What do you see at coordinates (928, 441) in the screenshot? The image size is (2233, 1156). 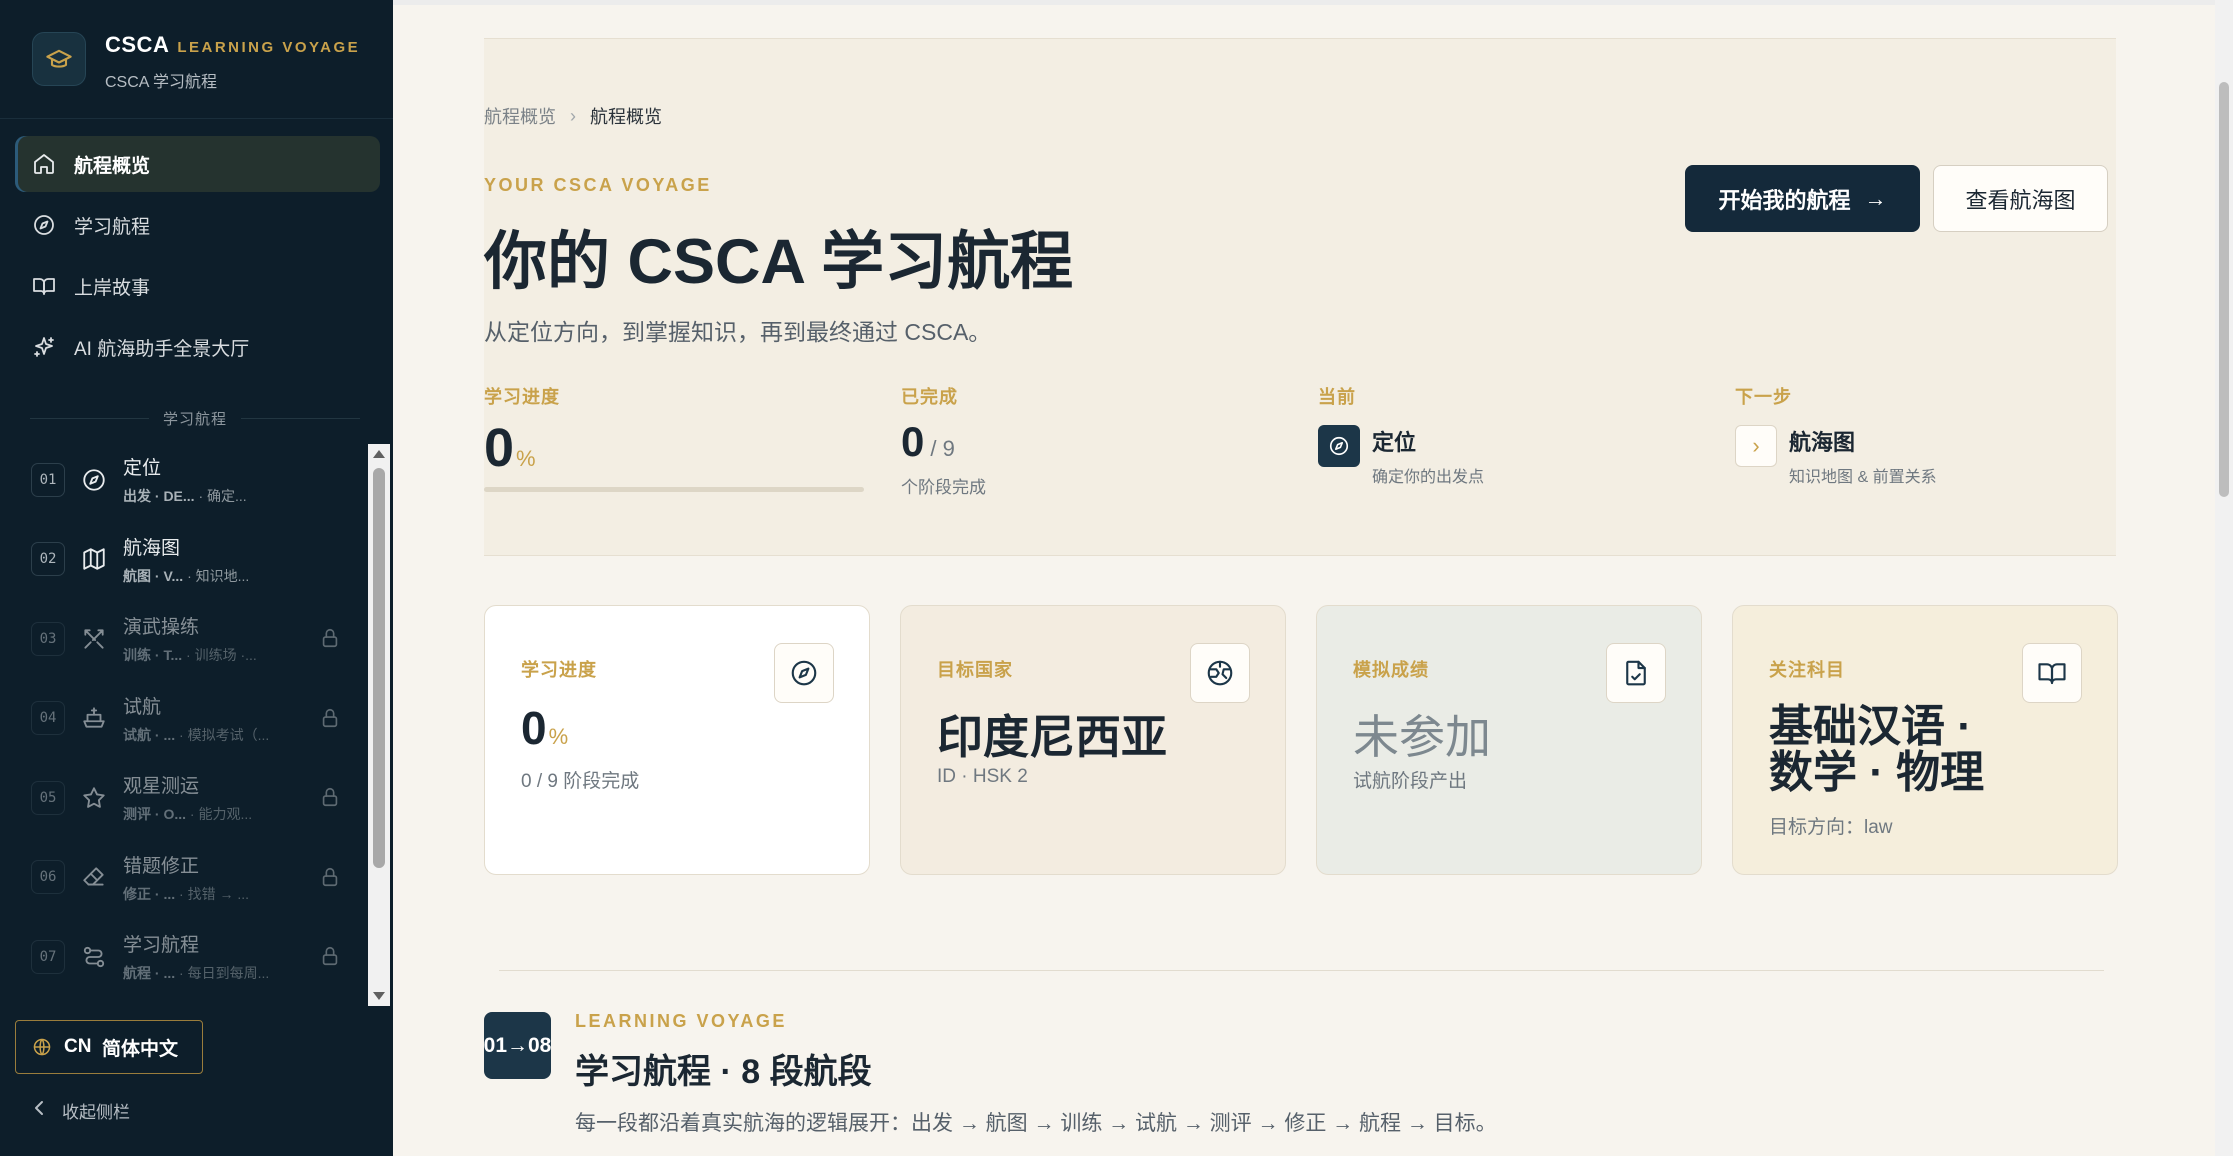 I see `completed-value: 0/ 9` at bounding box center [928, 441].